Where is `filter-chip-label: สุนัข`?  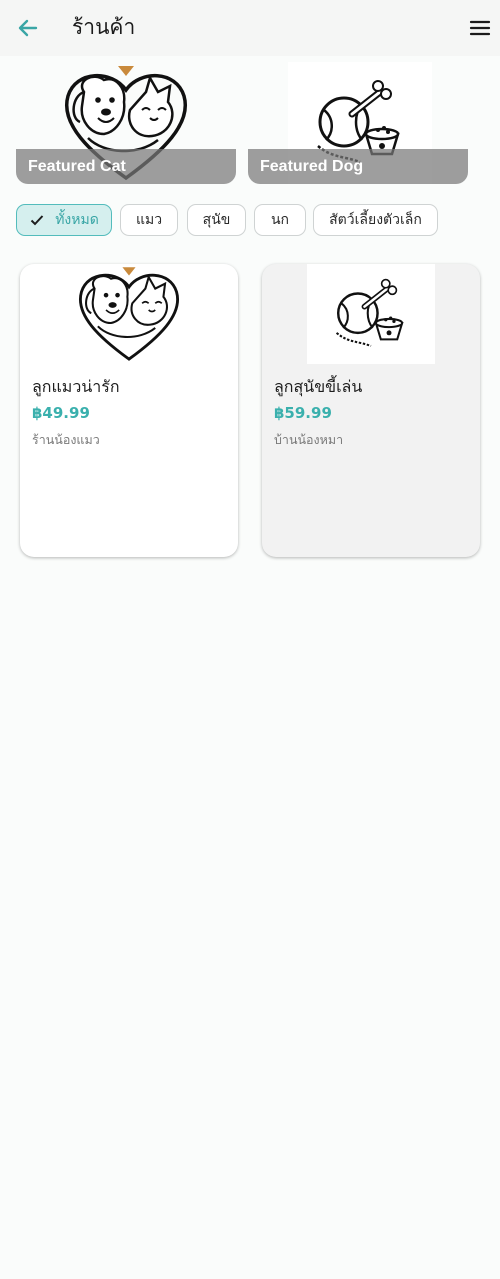
filter-chip-label: สุนัข is located at coordinates (216, 220).